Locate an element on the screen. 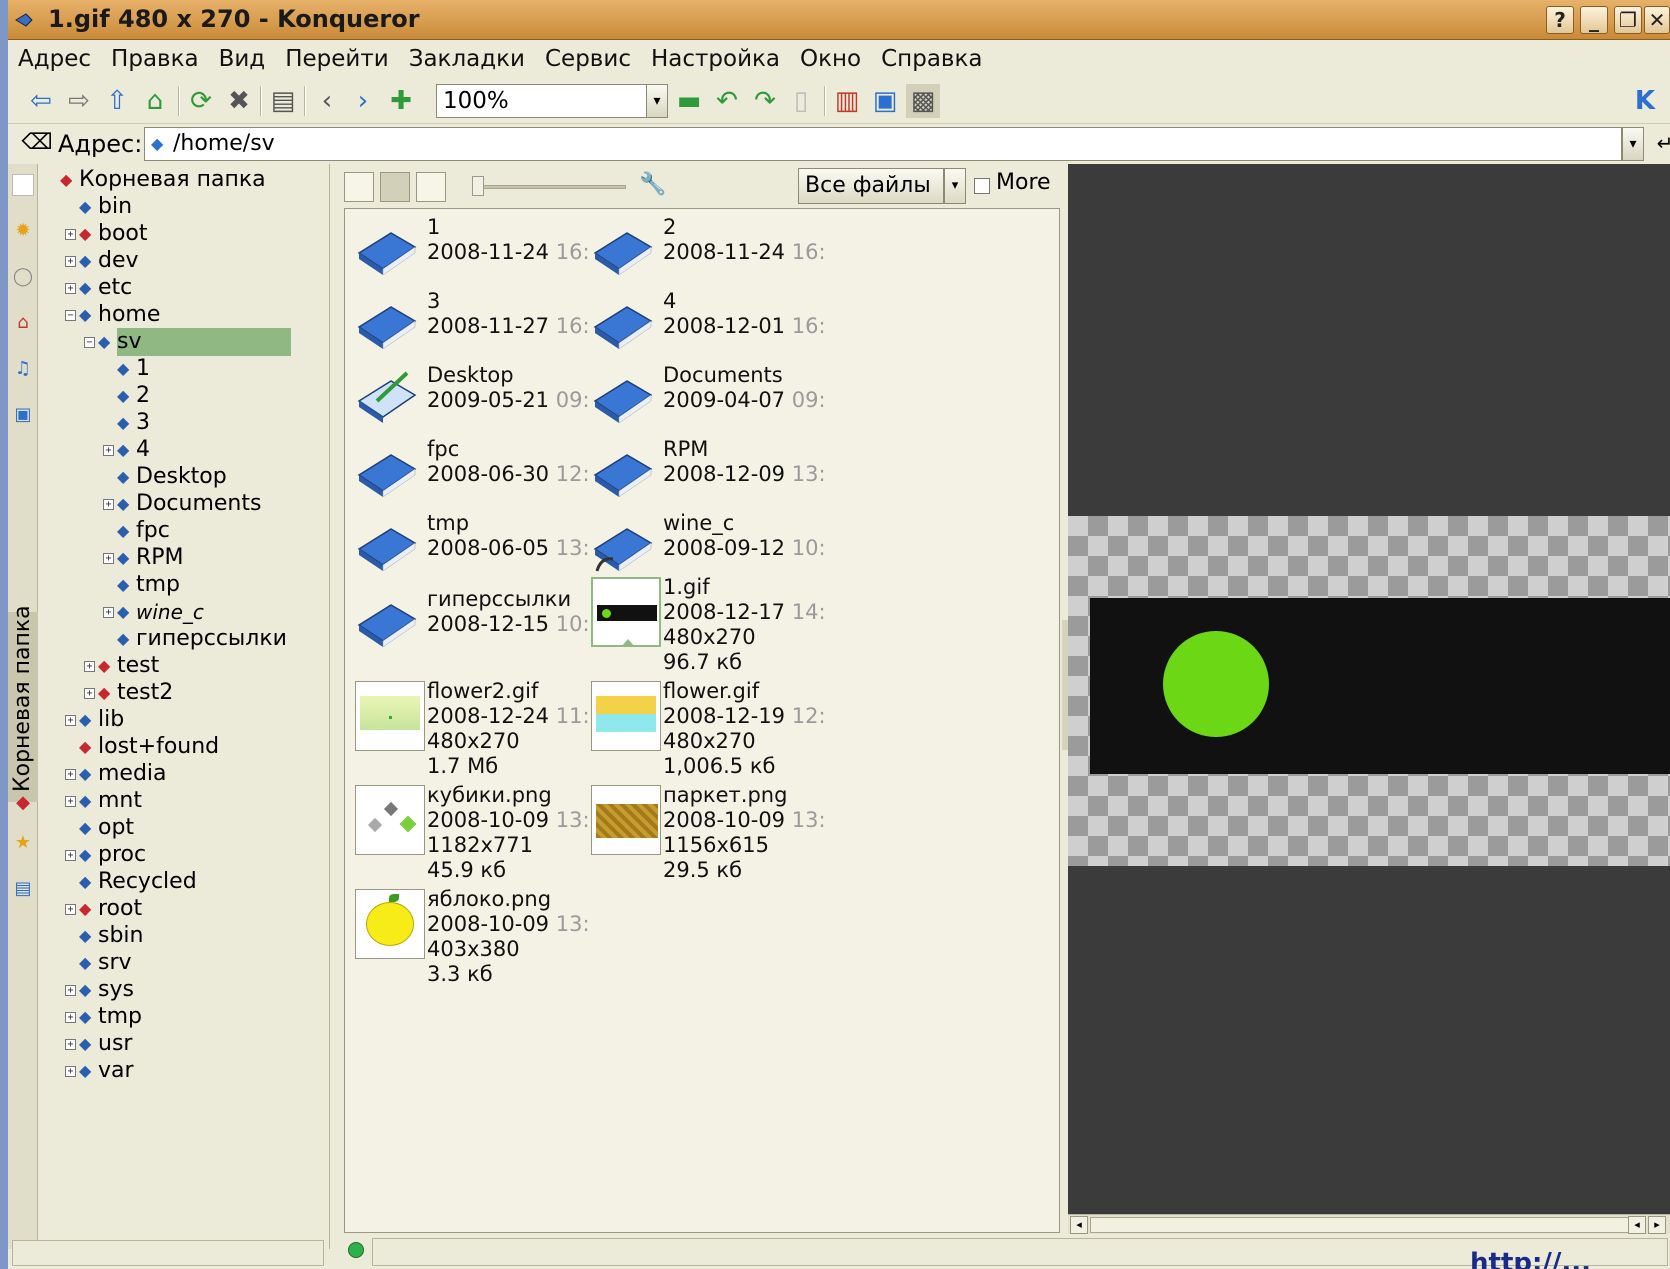 The image size is (1670, 1269). tree-node: ◆ Recycled is located at coordinates (131, 882).